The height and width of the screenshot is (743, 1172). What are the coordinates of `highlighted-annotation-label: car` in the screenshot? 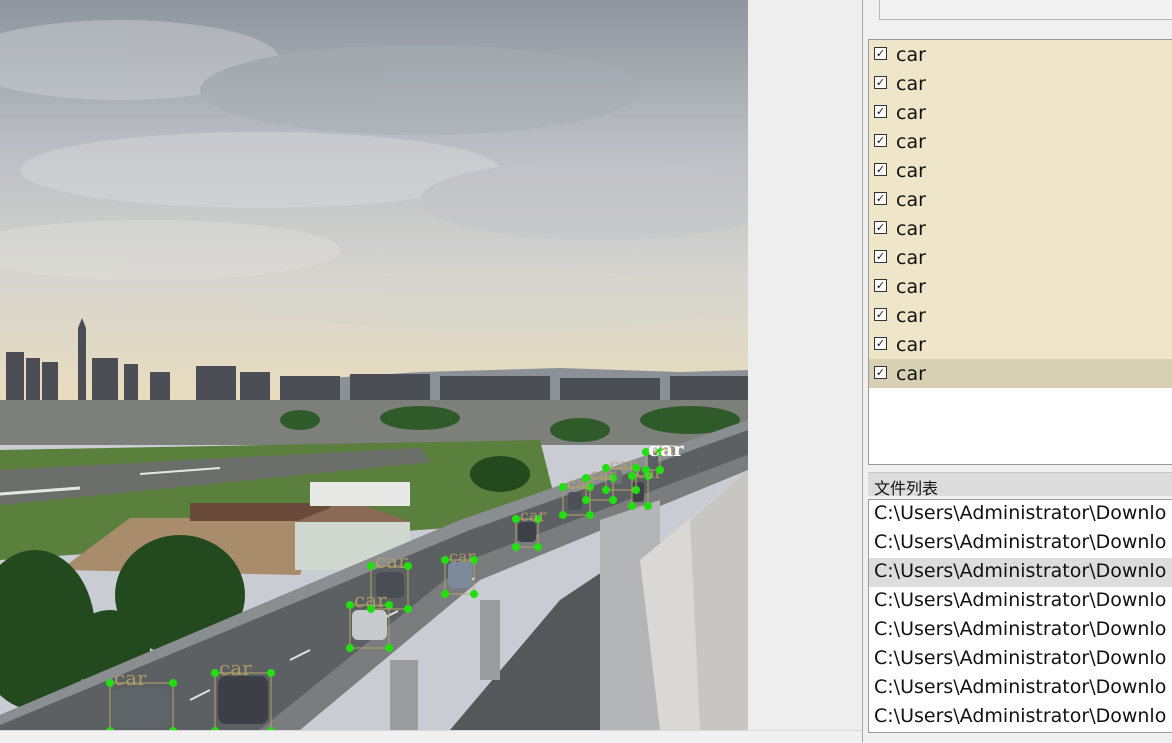 It's located at (666, 449).